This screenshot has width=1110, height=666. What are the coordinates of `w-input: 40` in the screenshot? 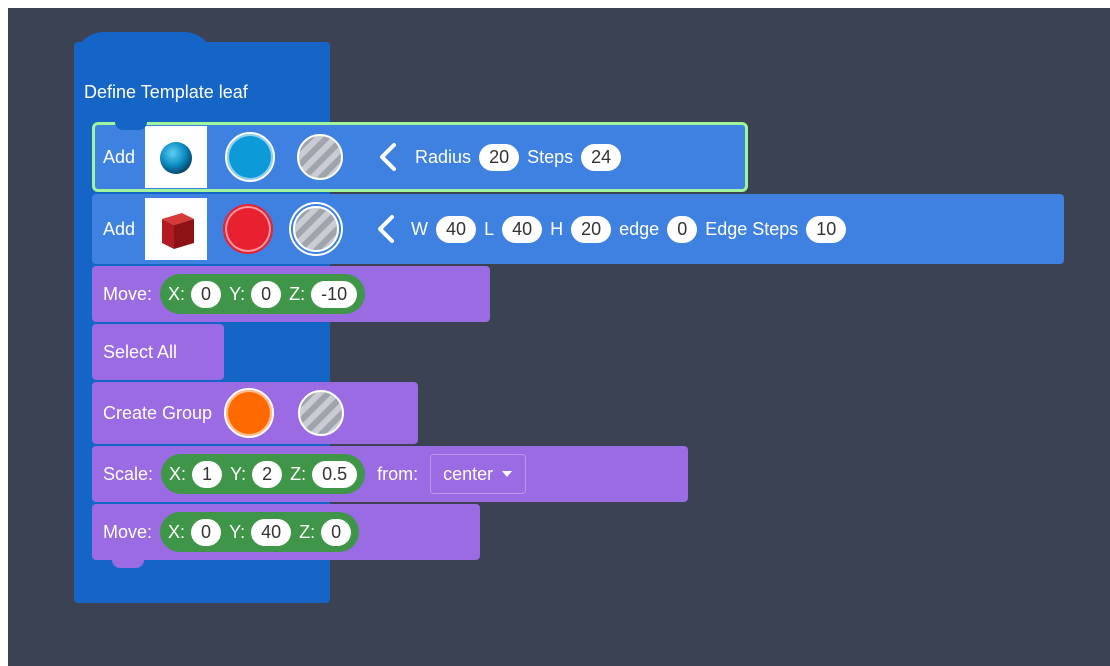 It's located at (456, 229).